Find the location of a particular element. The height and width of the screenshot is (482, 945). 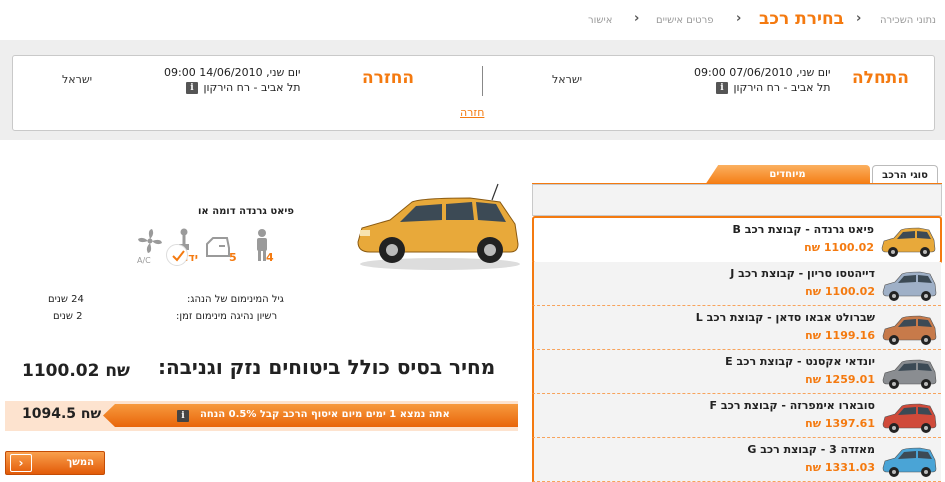

min-license-label: רשיון נהיגה מינימום זמן: is located at coordinates (227, 316).